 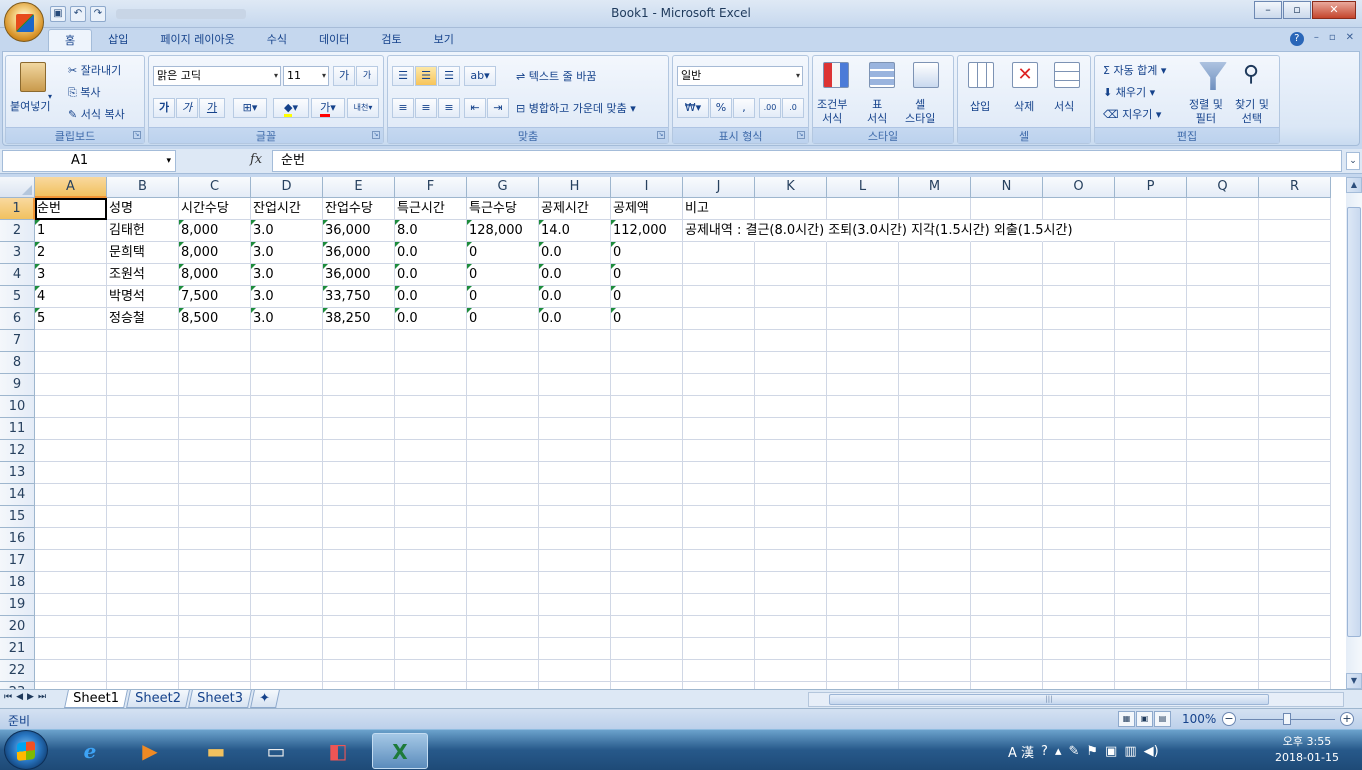 What do you see at coordinates (1354, 433) in the screenshot?
I see `vertical-scrollbar: ▲ ▼` at bounding box center [1354, 433].